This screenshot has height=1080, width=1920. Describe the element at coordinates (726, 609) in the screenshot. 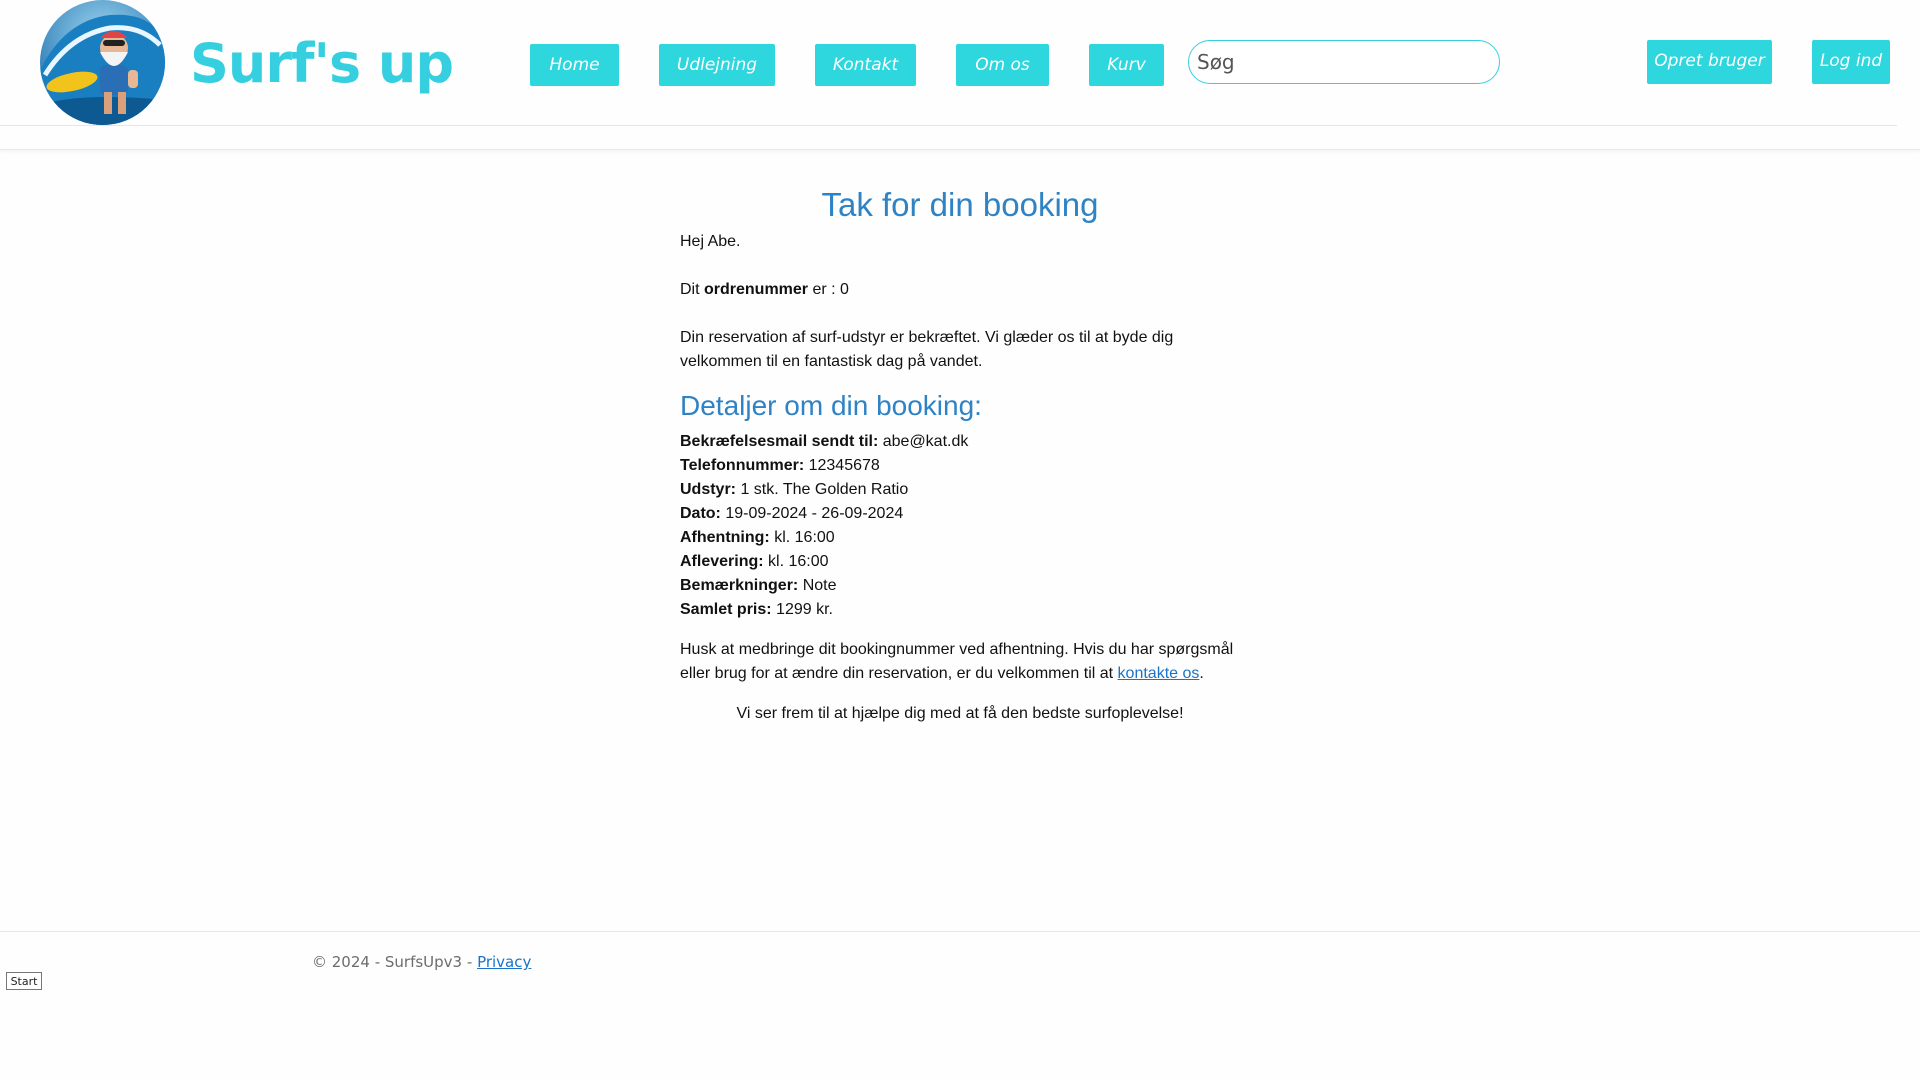

I see `detail-label: Samlet pris:` at that location.